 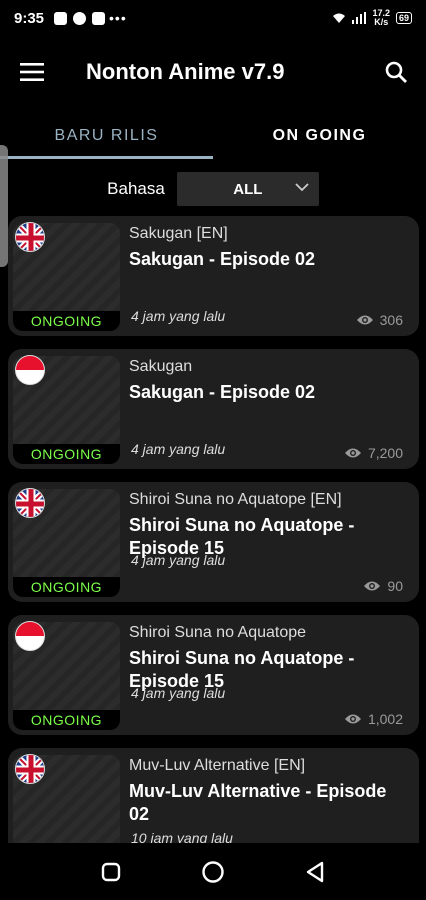 I want to click on menu-button, so click(x=32, y=72).